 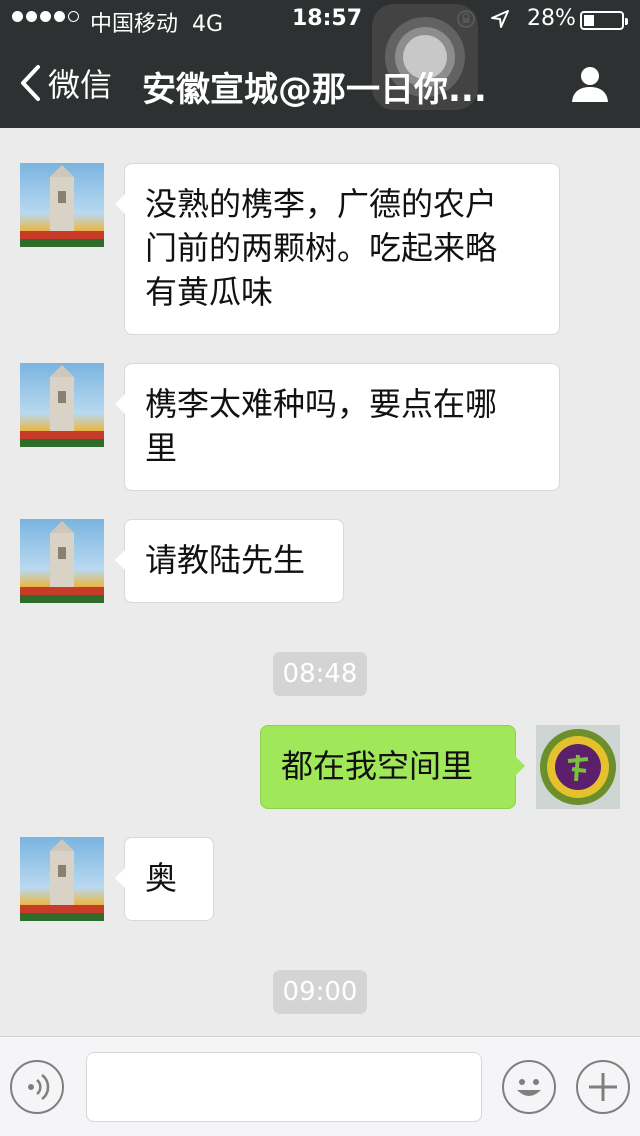 What do you see at coordinates (337, 427) in the screenshot?
I see `message-bubble: 槜李太难种吗，要点在哪 里` at bounding box center [337, 427].